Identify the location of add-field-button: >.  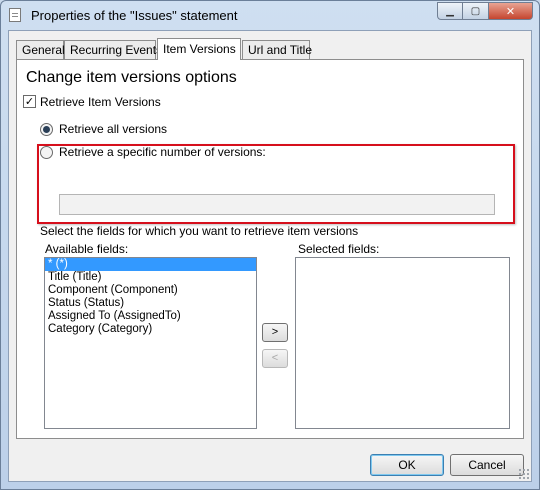
(275, 332).